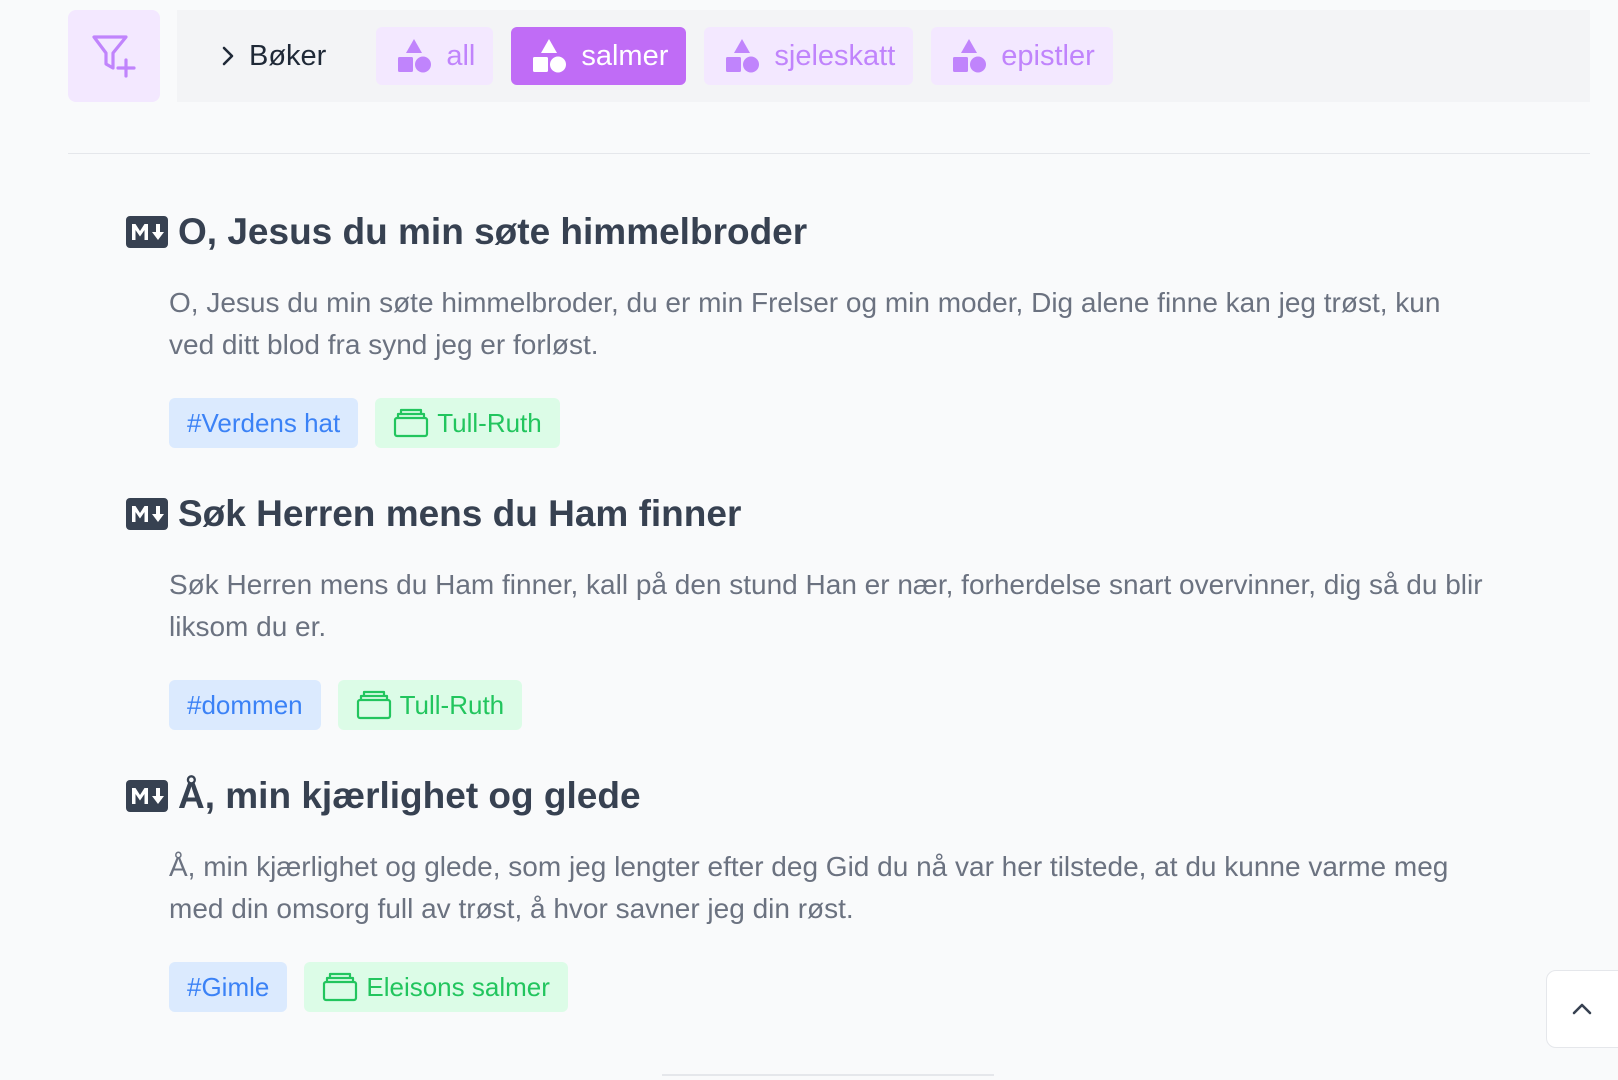  I want to click on chip-label: epistler, so click(1048, 55).